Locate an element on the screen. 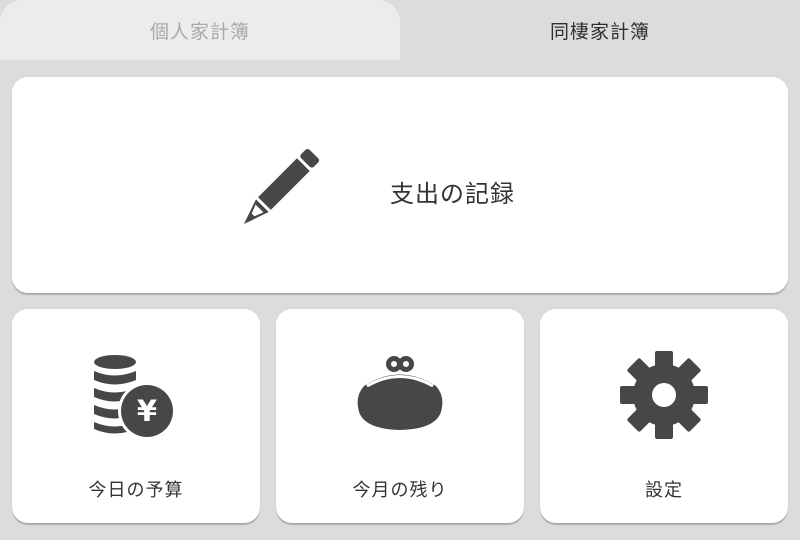  pencil-icon is located at coordinates (281, 186).